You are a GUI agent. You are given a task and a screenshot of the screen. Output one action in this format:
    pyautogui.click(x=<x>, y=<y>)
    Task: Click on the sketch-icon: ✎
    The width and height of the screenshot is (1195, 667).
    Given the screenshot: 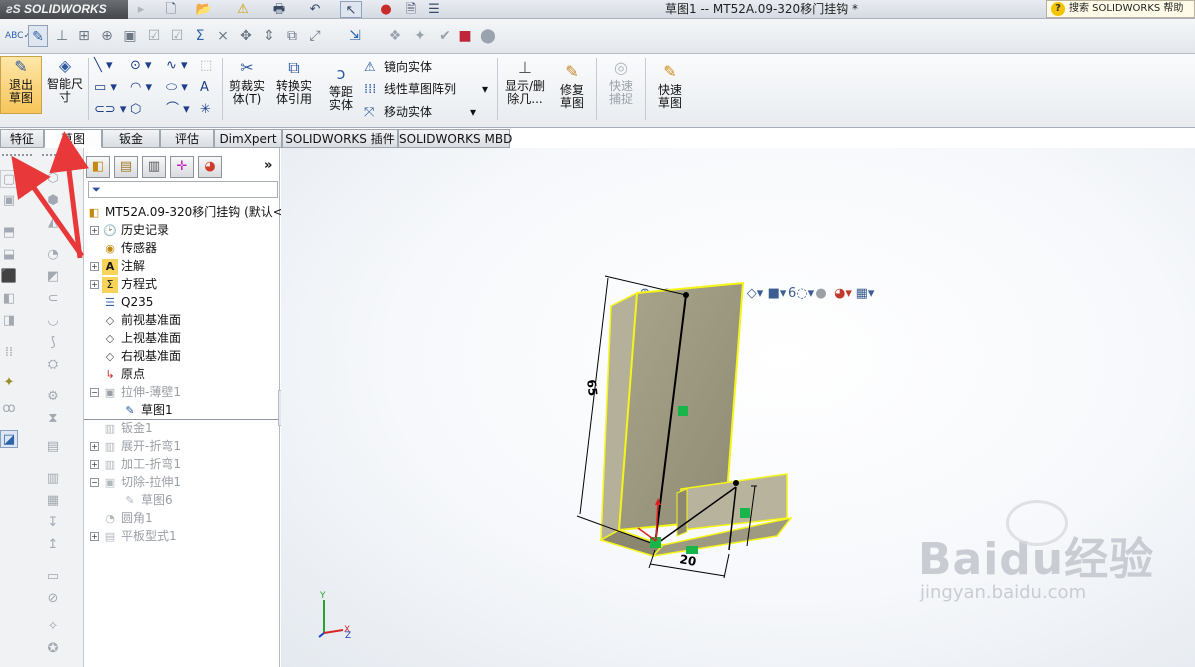 What is the action you would take?
    pyautogui.click(x=38, y=36)
    